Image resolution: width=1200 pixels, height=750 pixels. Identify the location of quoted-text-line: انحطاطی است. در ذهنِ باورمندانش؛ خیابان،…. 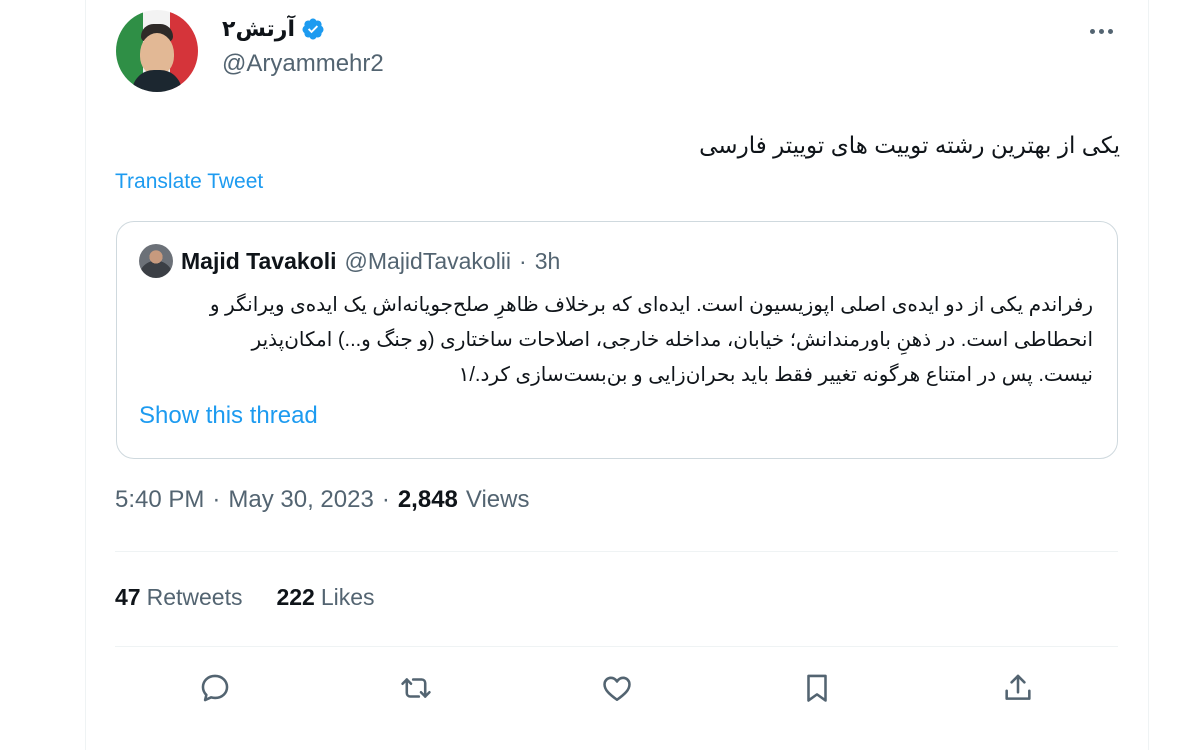
(672, 340).